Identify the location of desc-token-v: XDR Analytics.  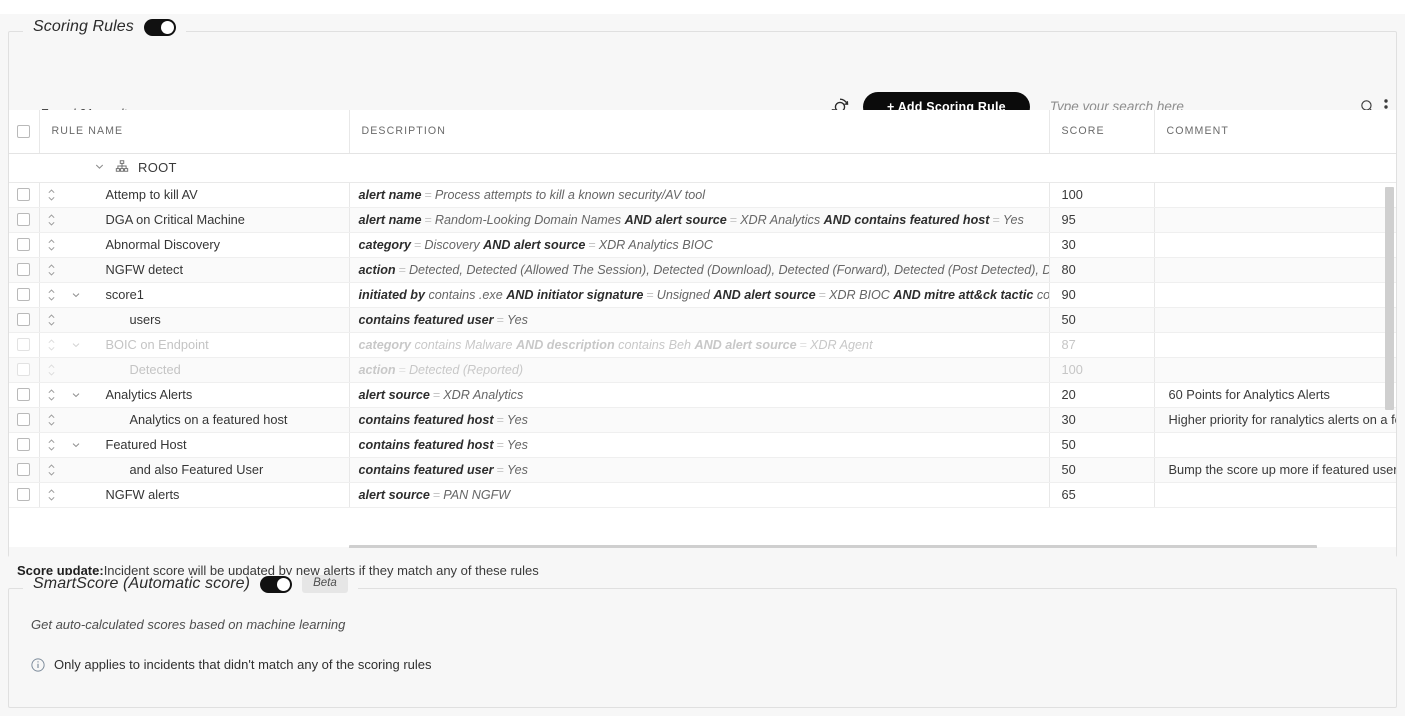
(483, 394).